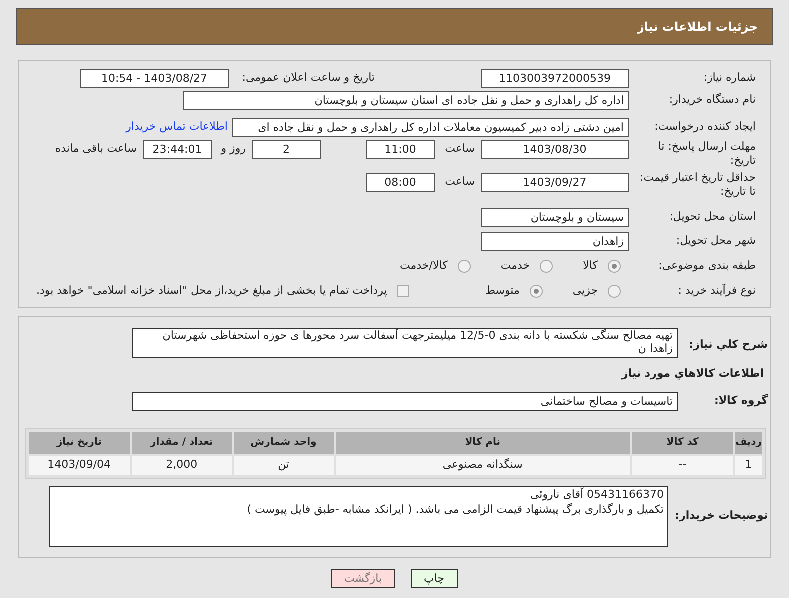  I want to click on contact-link: اطلاعات تماس خریدار, so click(177, 127).